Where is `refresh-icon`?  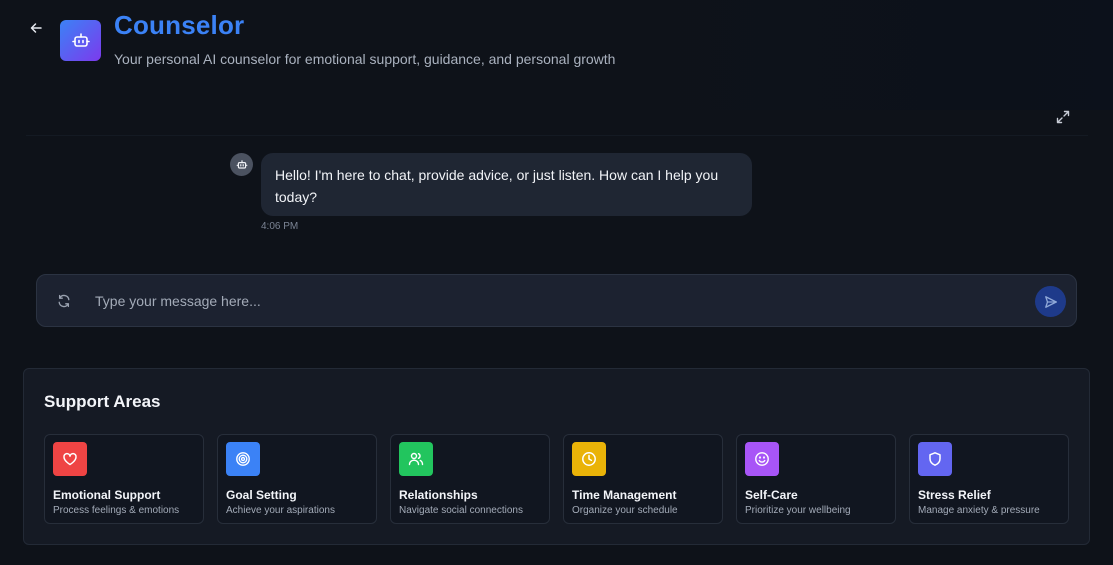
refresh-icon is located at coordinates (64, 301).